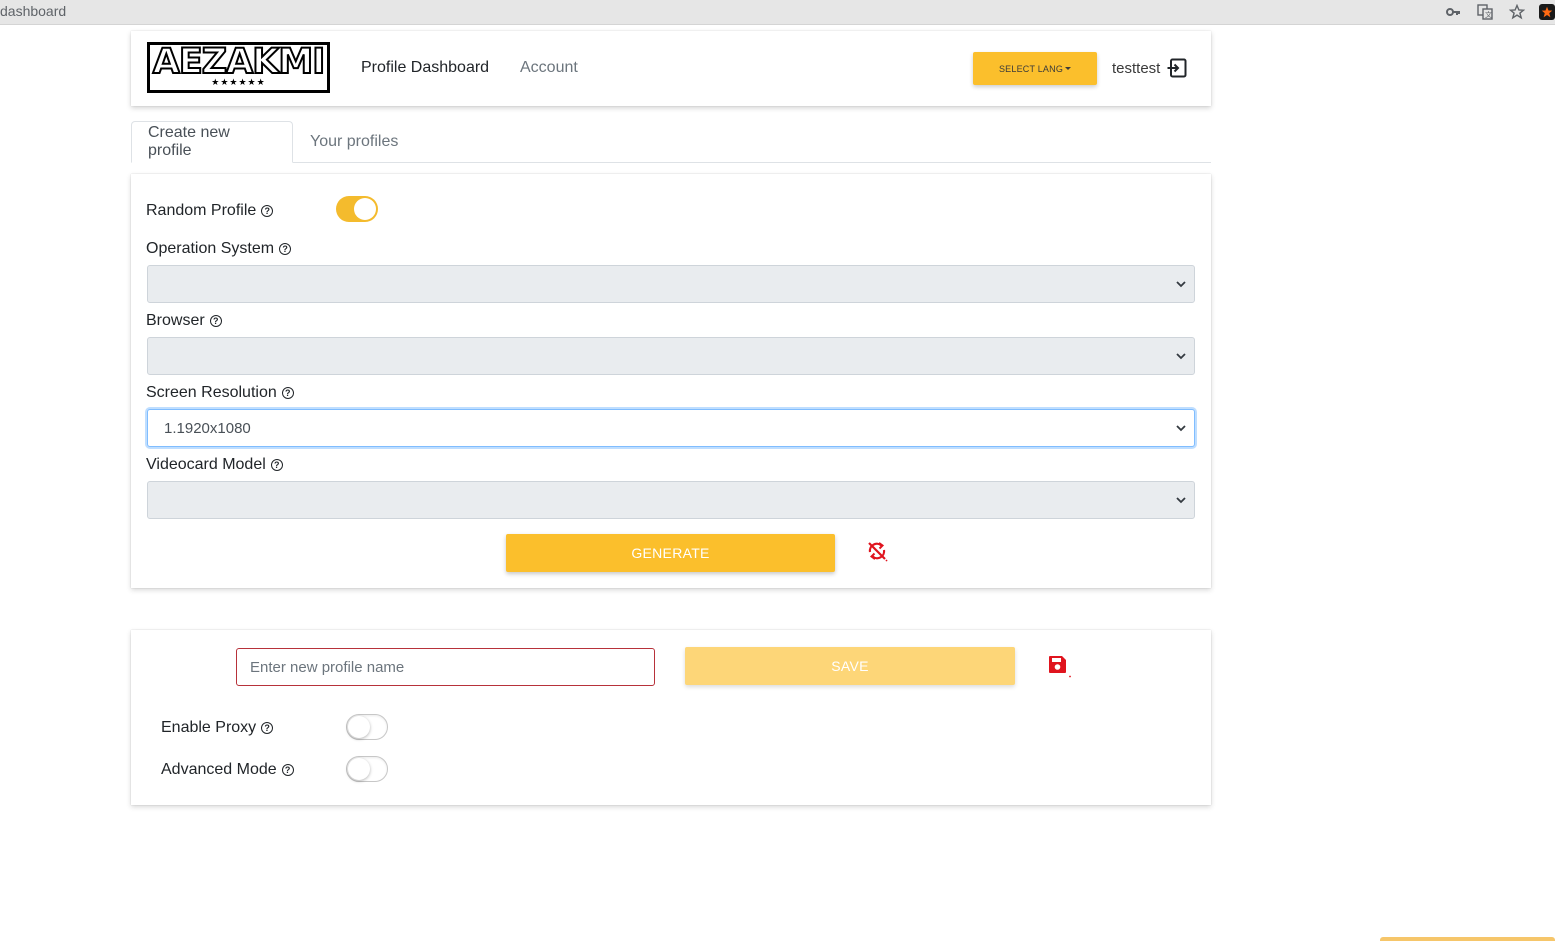 The height and width of the screenshot is (941, 1555). Describe the element at coordinates (1177, 68) in the screenshot. I see `logout-icon` at that location.